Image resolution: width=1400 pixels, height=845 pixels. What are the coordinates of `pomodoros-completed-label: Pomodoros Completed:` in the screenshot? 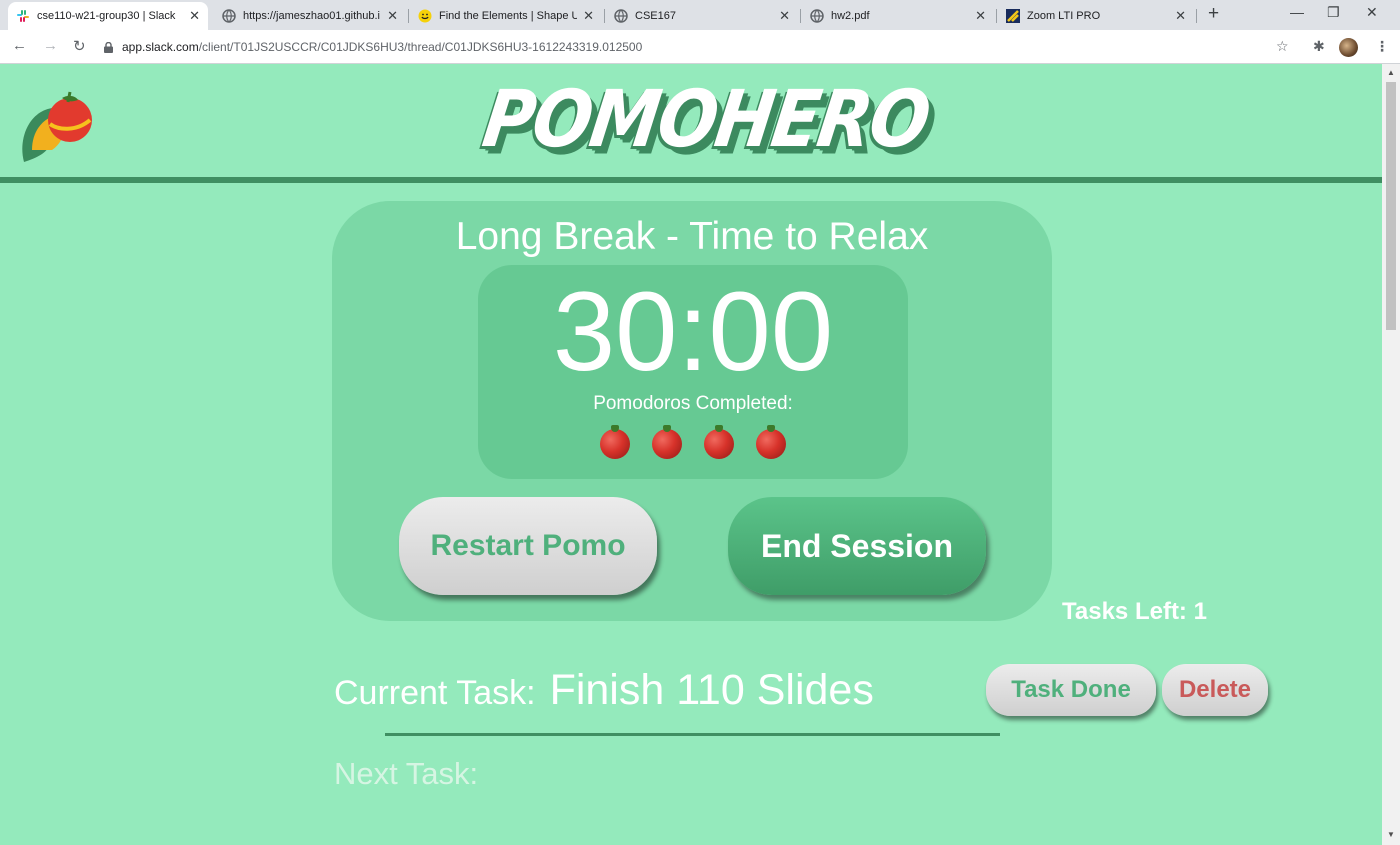 It's located at (693, 403).